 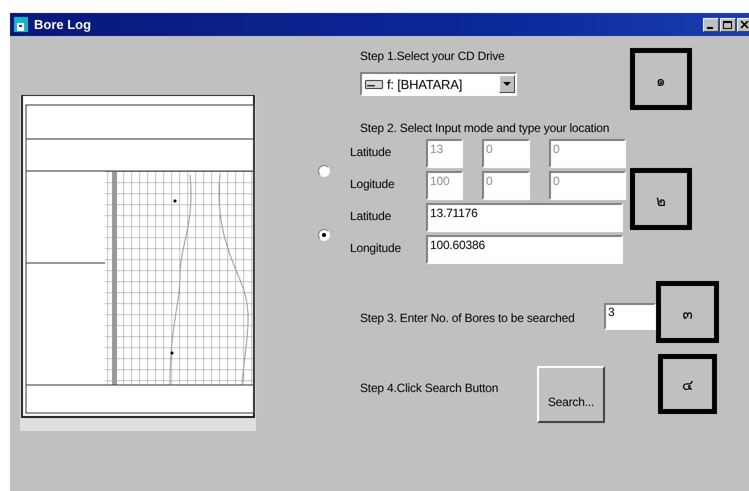 What do you see at coordinates (485, 128) in the screenshot?
I see `step-label: Step 2. Select Input mode and type your location` at bounding box center [485, 128].